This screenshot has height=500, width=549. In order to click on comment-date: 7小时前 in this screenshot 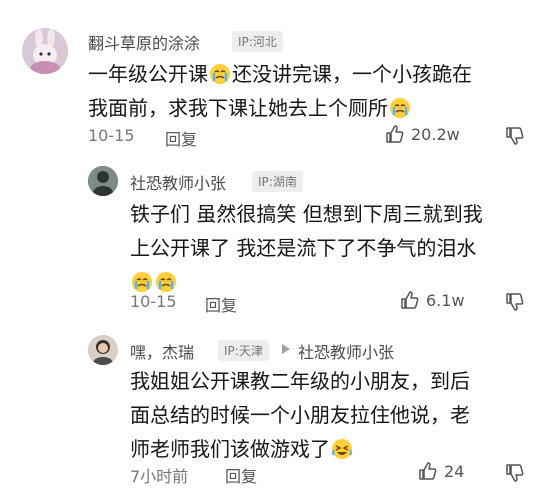, I will do `click(159, 476)`.